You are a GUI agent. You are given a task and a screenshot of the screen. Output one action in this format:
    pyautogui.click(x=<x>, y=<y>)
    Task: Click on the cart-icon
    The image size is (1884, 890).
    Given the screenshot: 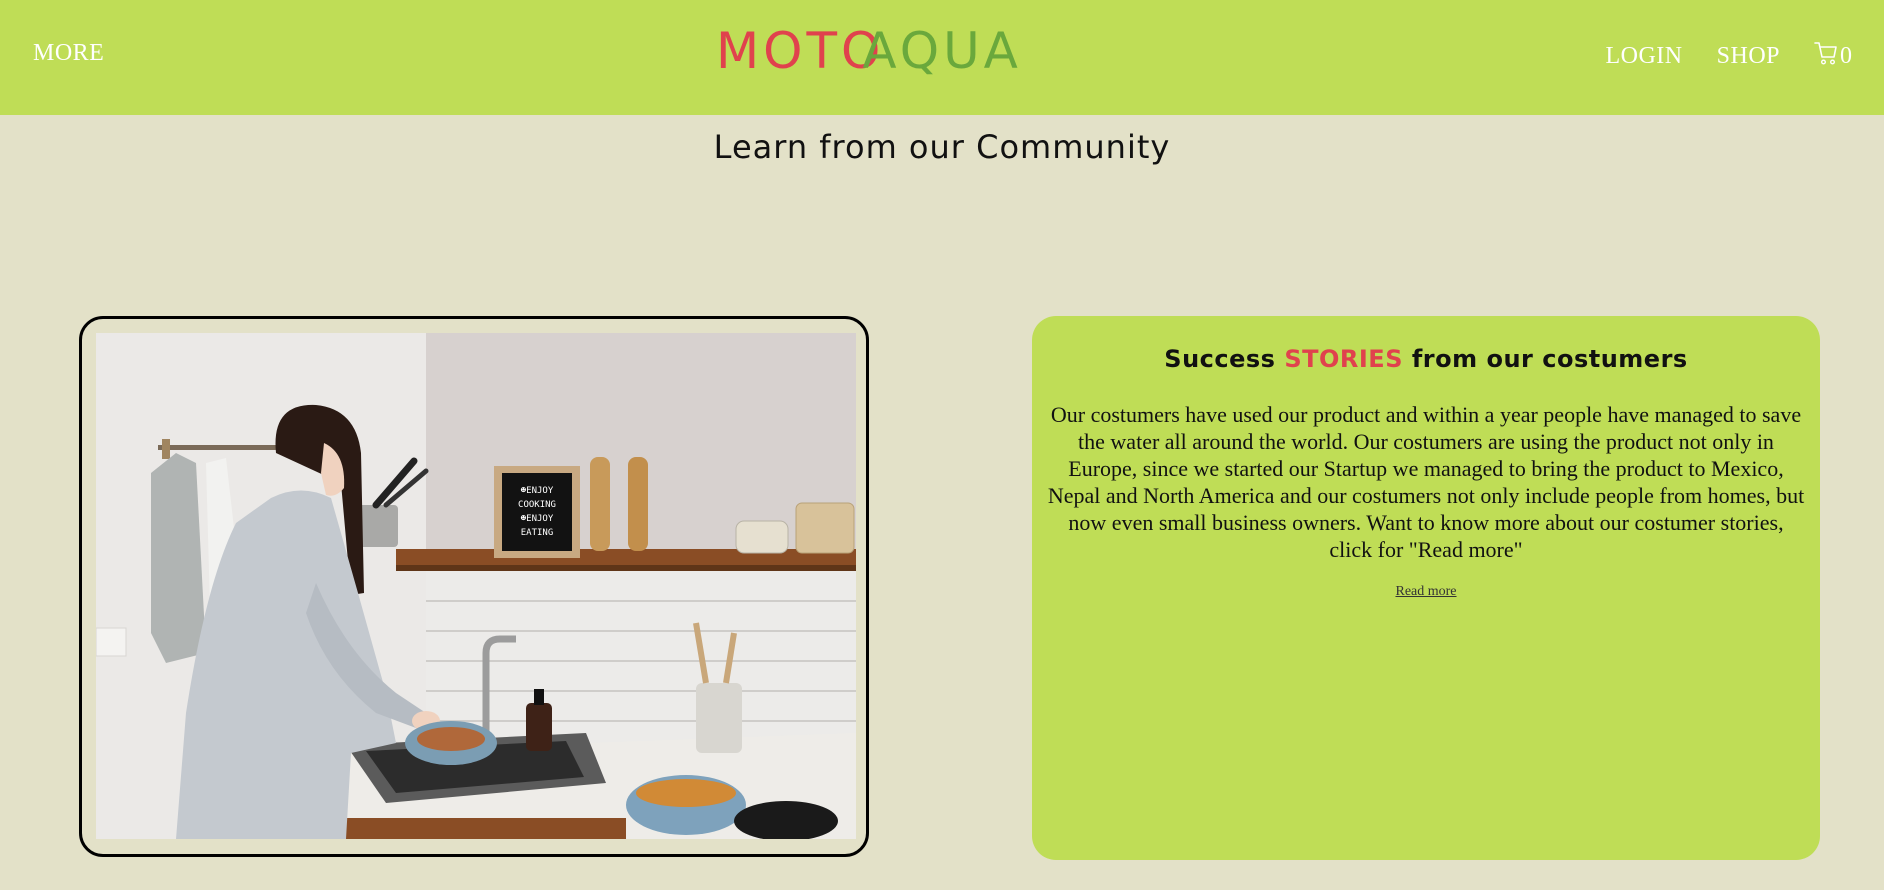 What is the action you would take?
    pyautogui.click(x=1826, y=56)
    